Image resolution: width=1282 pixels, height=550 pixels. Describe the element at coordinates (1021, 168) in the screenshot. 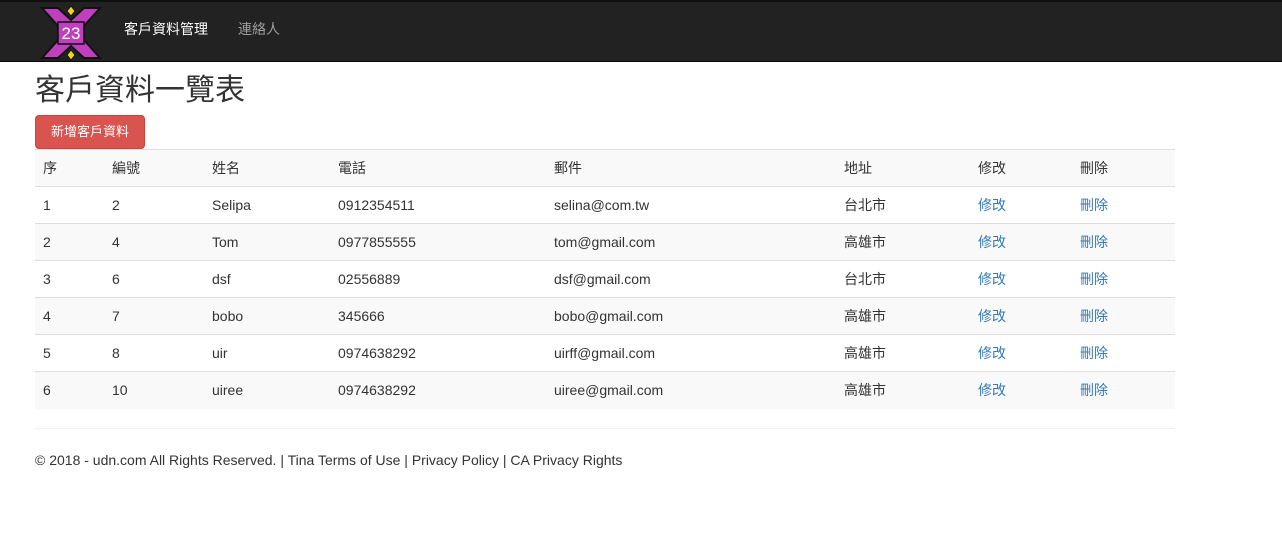

I see `header-edit: 修改` at that location.